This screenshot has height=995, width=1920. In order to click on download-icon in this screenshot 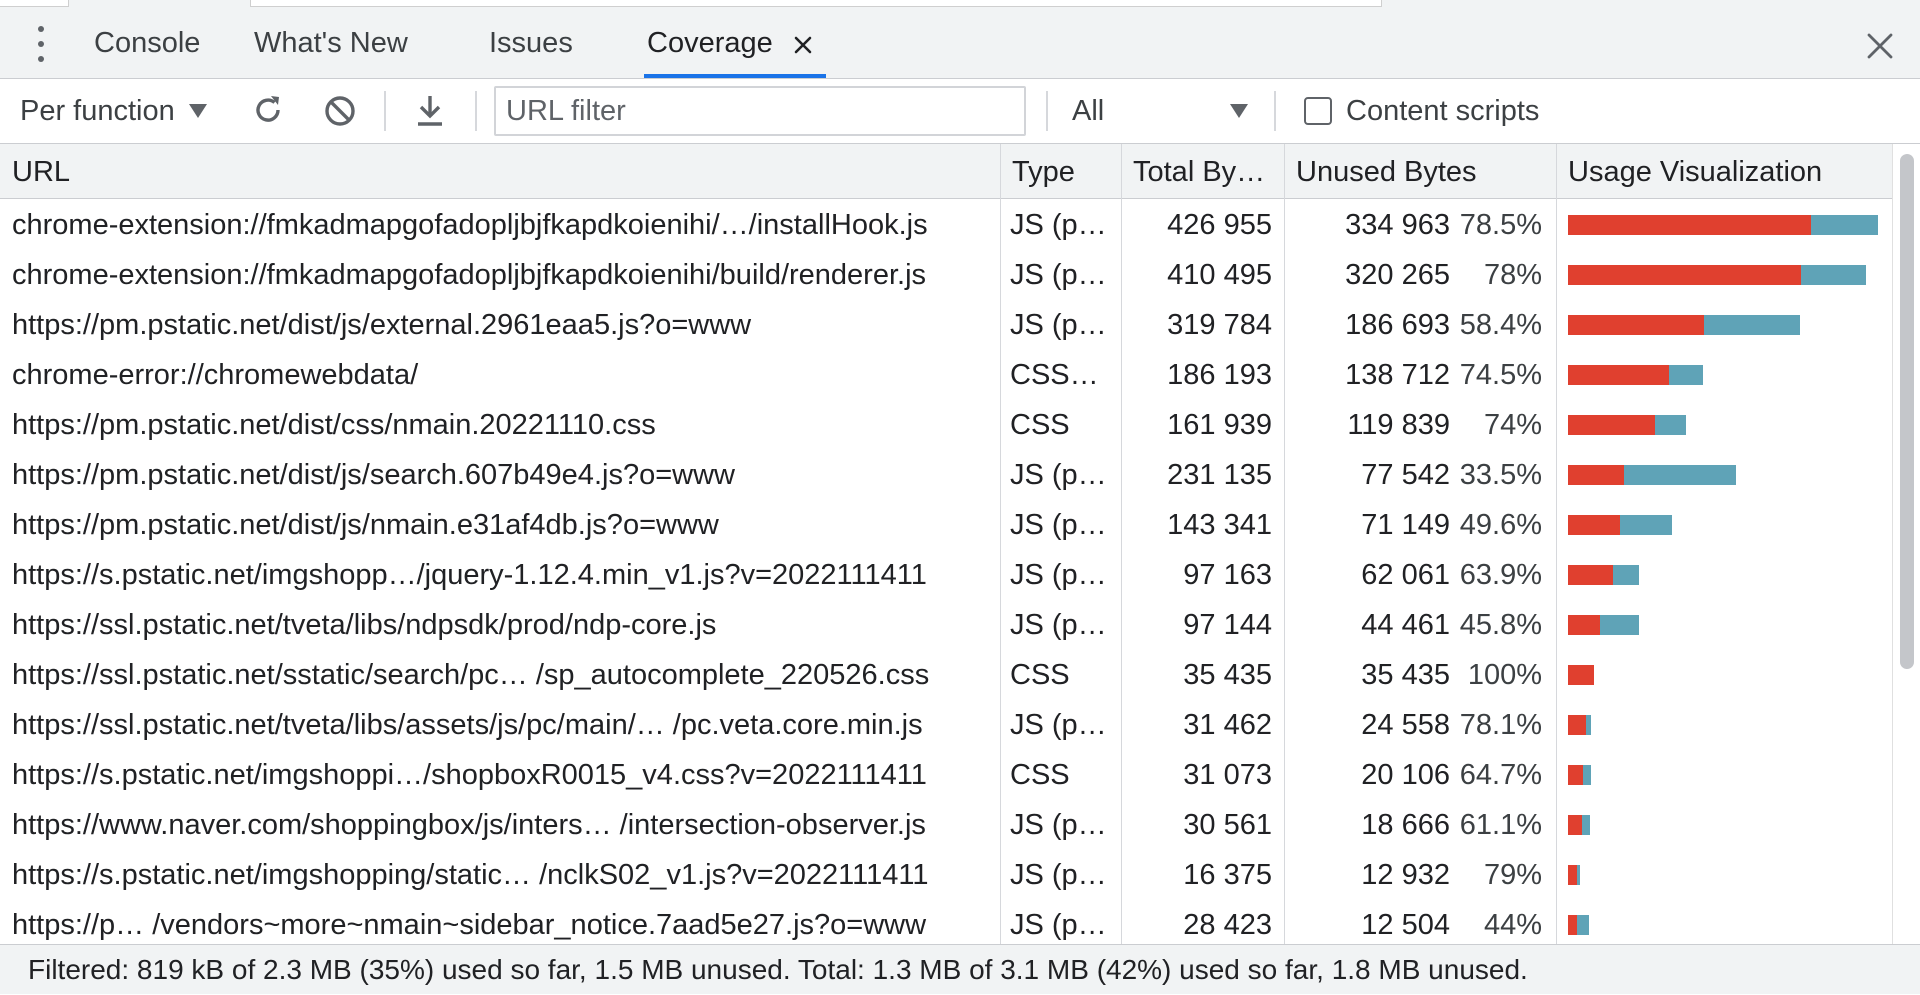, I will do `click(430, 111)`.